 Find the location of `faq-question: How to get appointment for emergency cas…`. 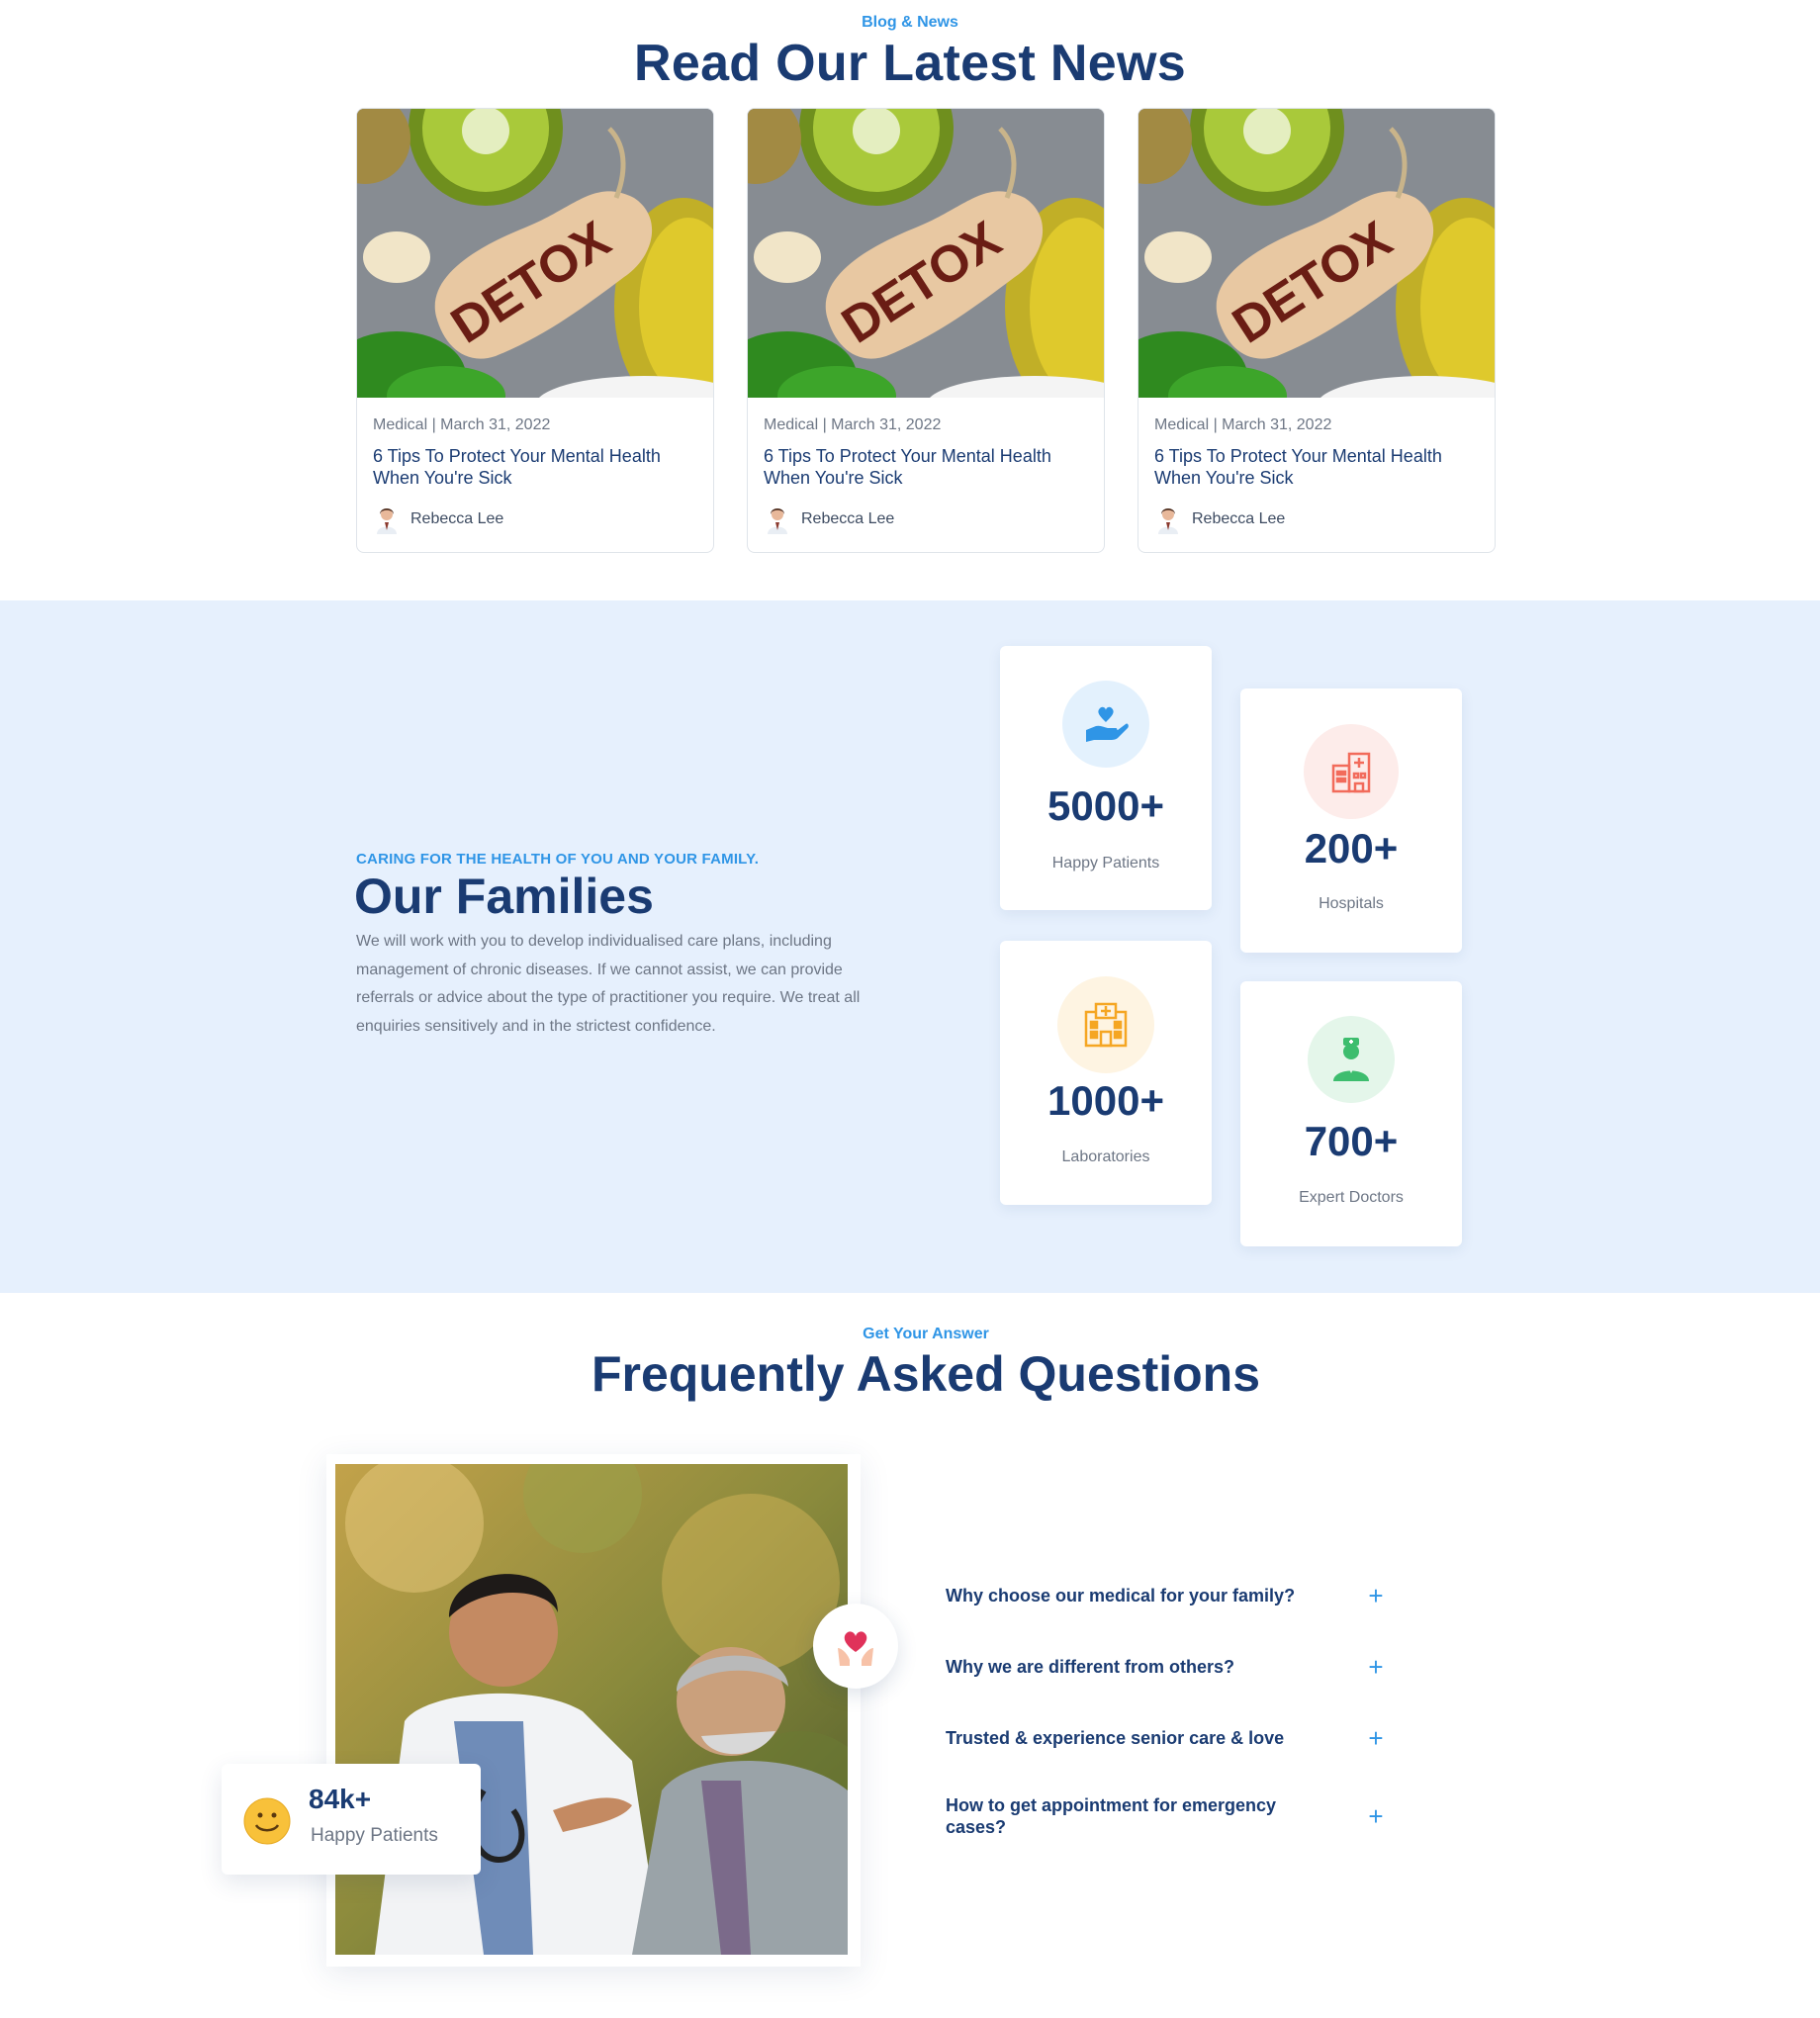

faq-question: How to get appointment for emergency cas… is located at coordinates (1138, 1816).